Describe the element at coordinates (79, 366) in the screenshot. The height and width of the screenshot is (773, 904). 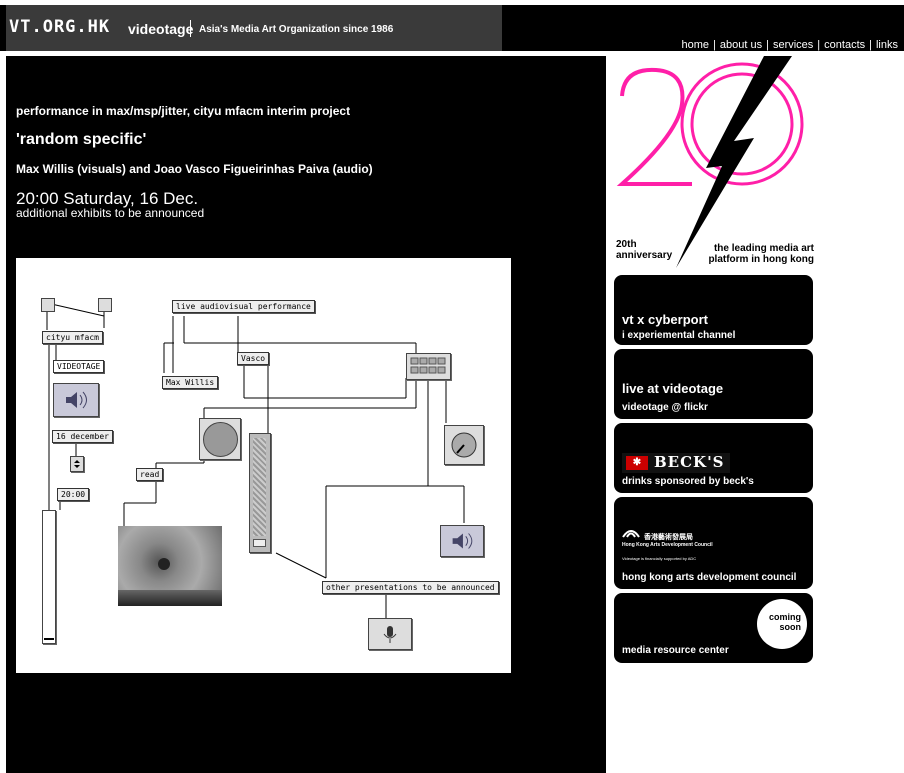
I see `patch-object-videotage: VIDEOTAGE` at that location.